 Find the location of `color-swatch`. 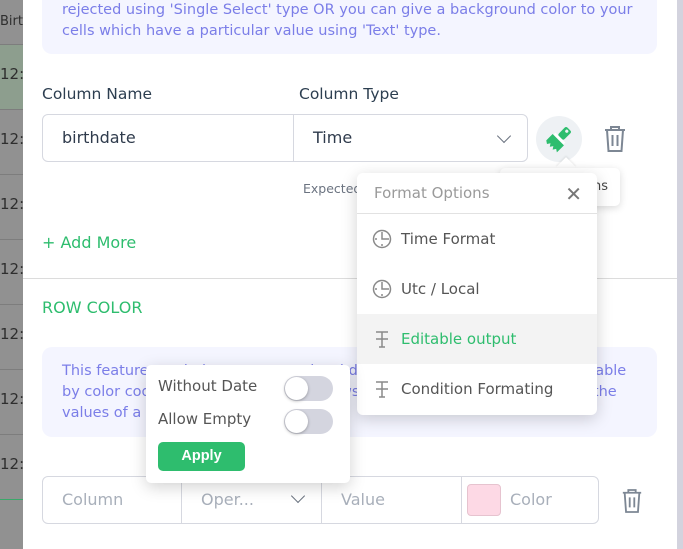

color-swatch is located at coordinates (484, 500).